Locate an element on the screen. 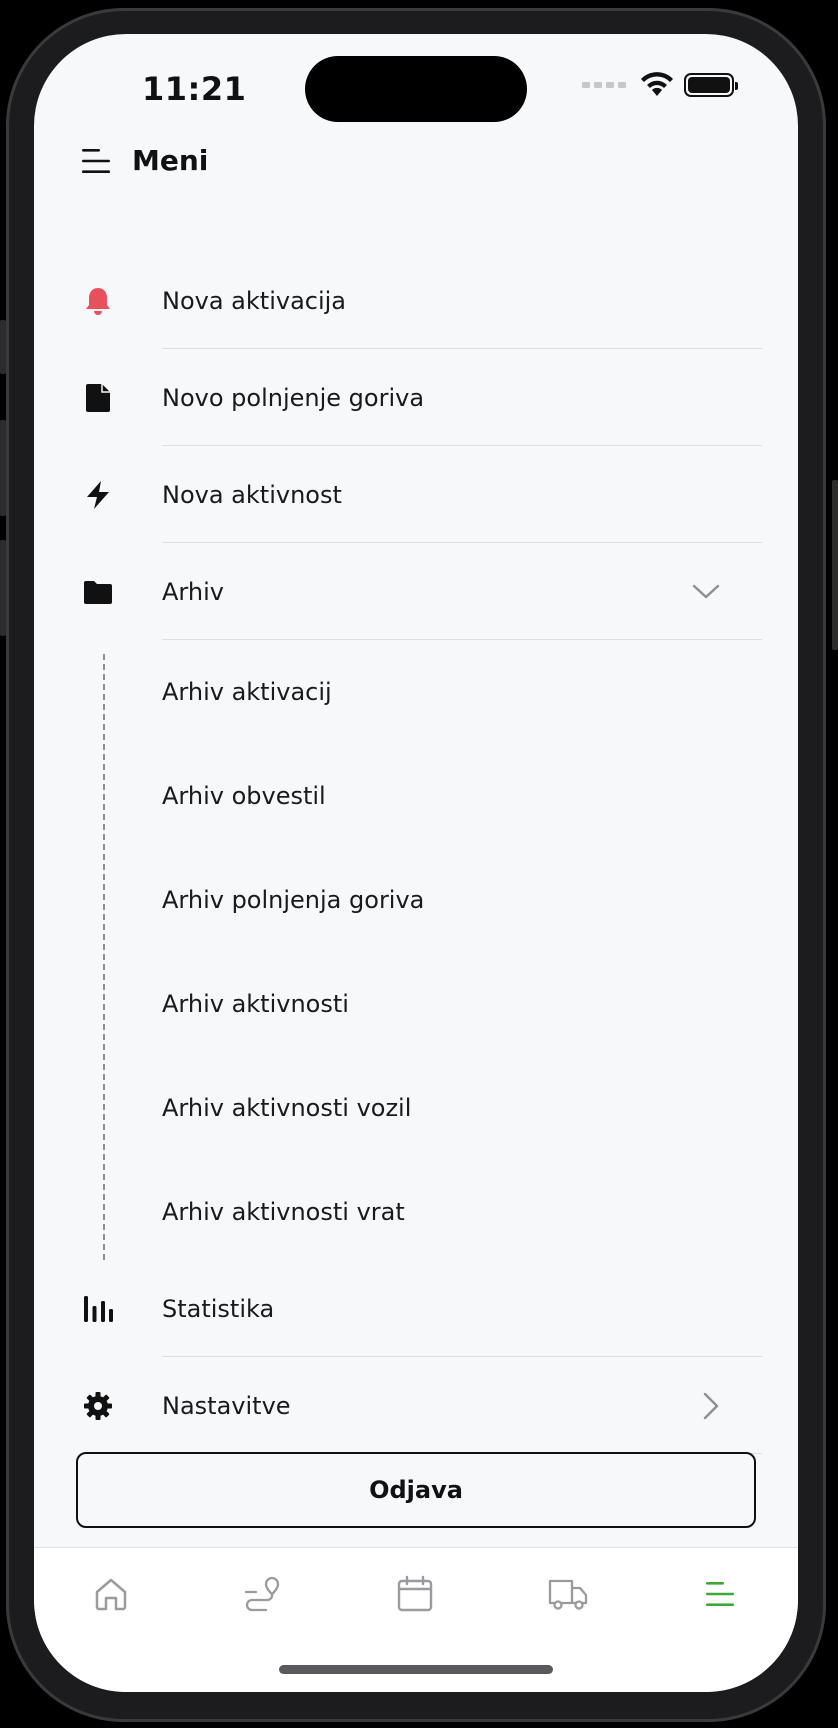 The width and height of the screenshot is (838, 1728). menu-item-label: Novo polnjenje goriva is located at coordinates (293, 397).